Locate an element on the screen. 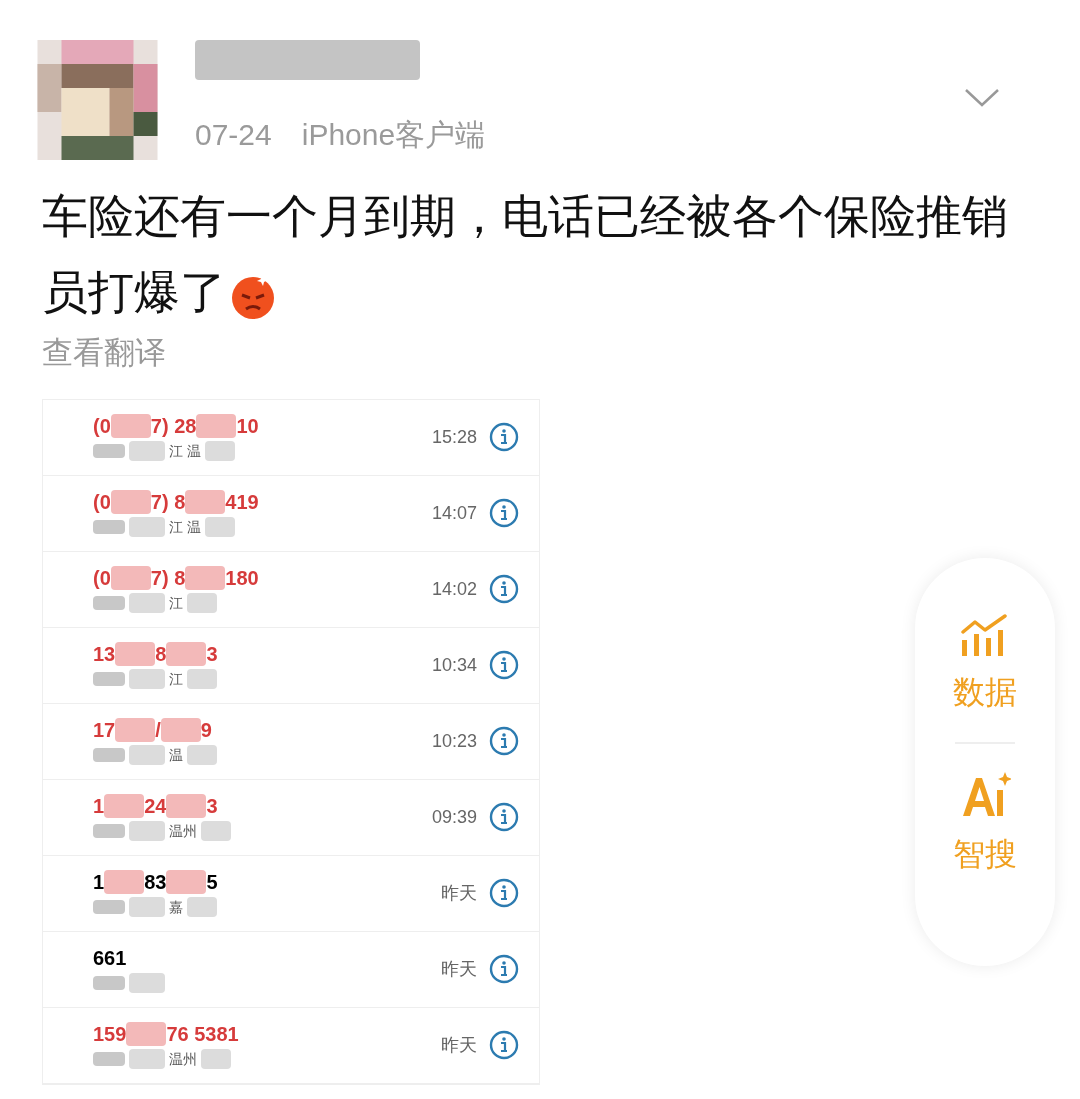  call-location: 嘉 is located at coordinates (176, 907).